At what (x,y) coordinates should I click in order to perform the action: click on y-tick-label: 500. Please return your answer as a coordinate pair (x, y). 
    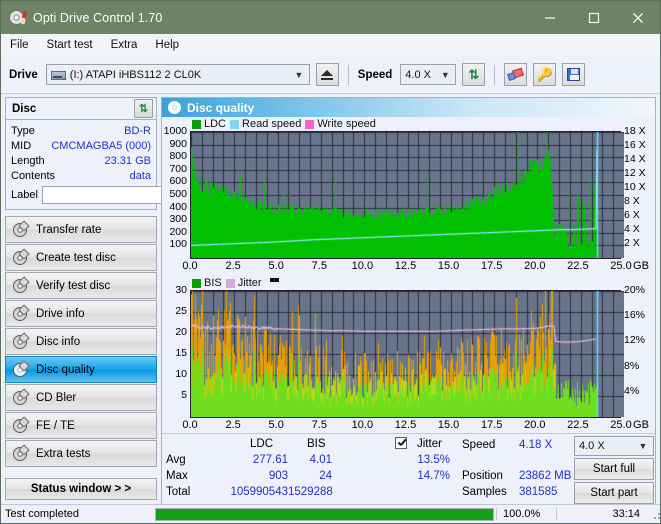
    Looking at the image, I should click on (178, 194).